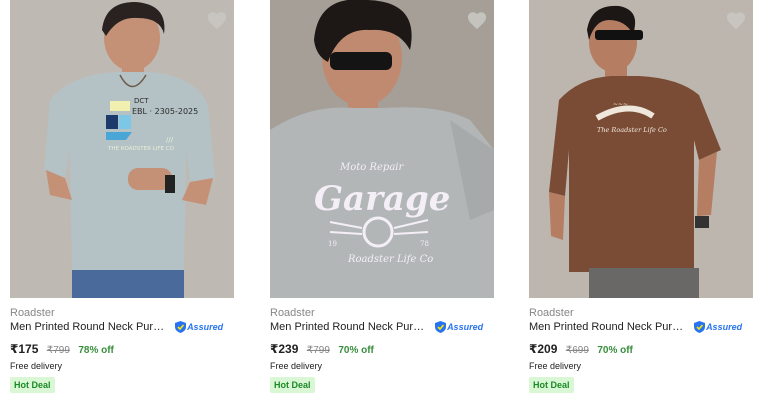 The image size is (771, 402). I want to click on svg-text: Moto Repair, so click(371, 167).